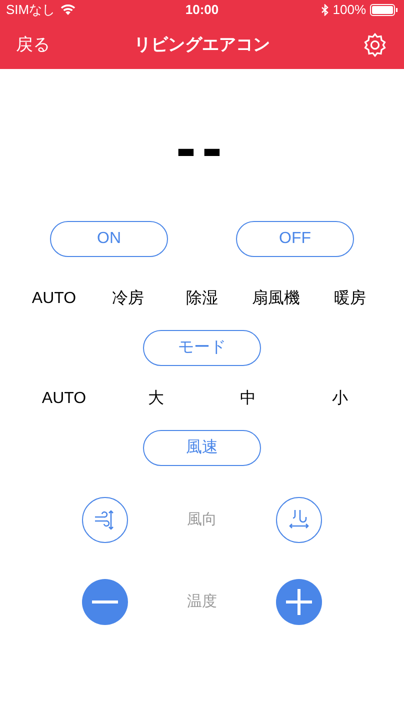 The height and width of the screenshot is (720, 404). I want to click on mode-button: モード, so click(202, 348).